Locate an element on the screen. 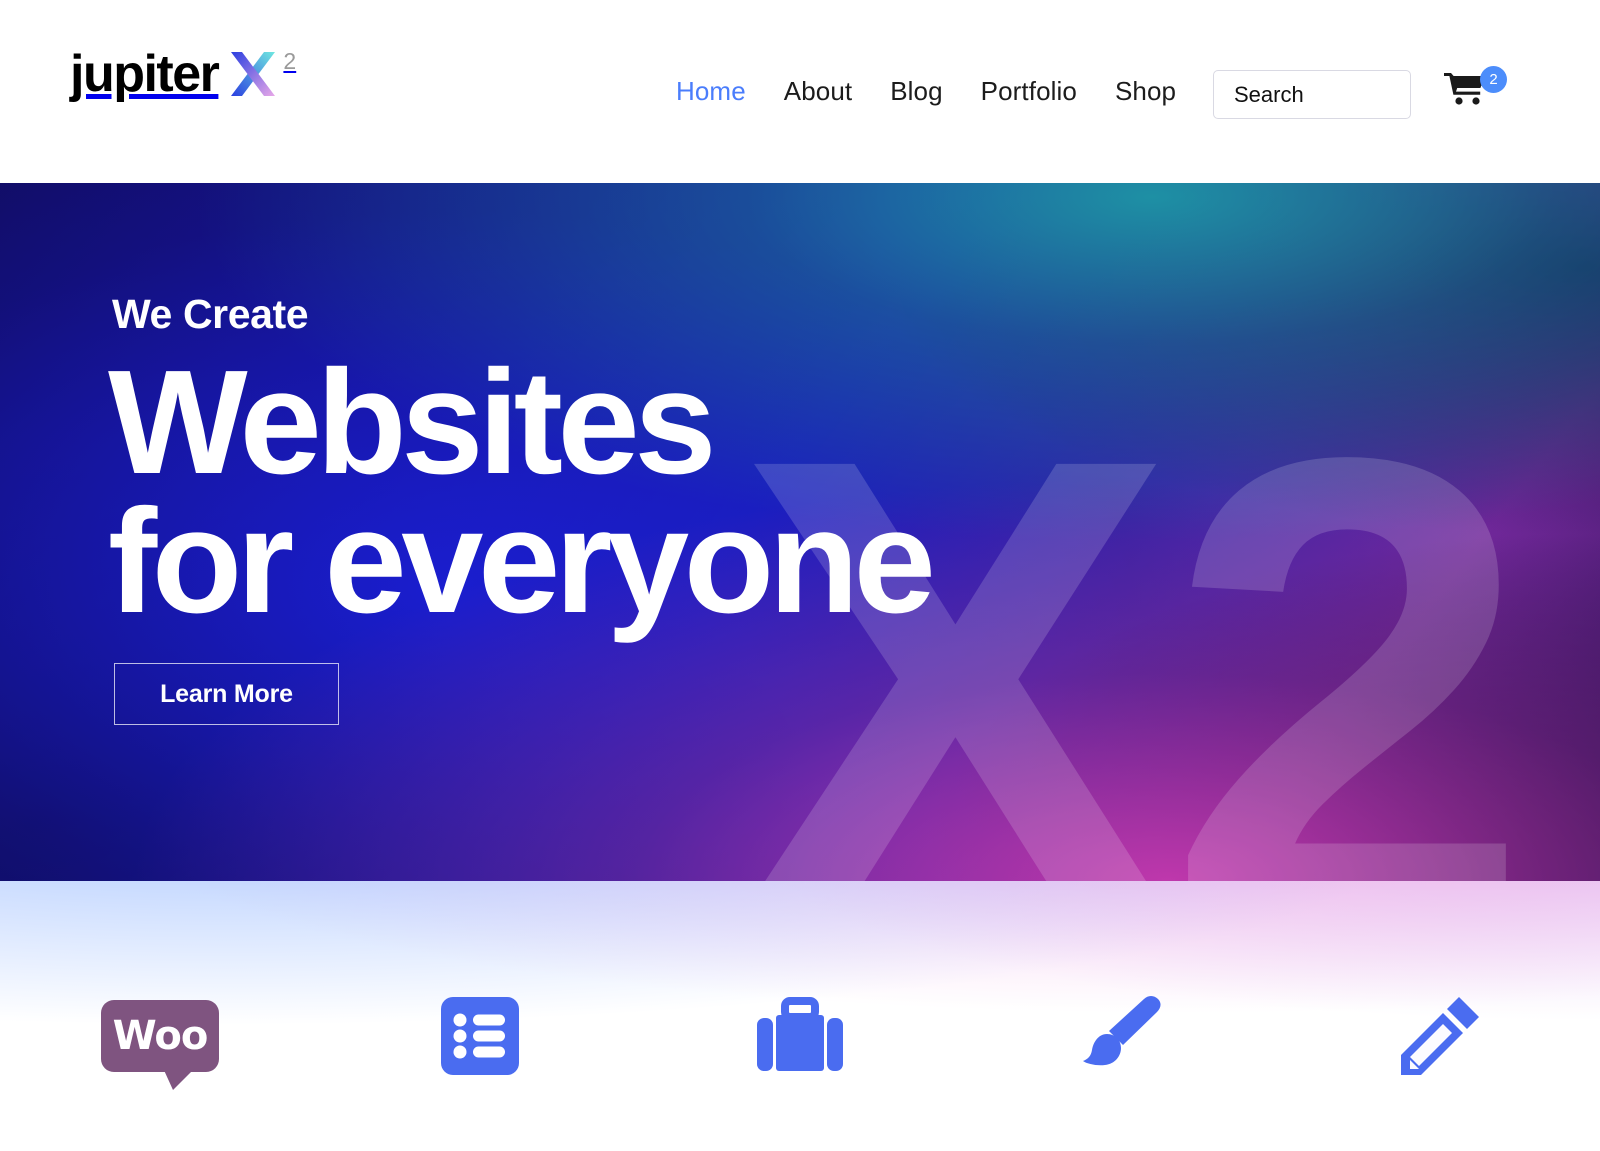 This screenshot has height=1151, width=1600. main-navigation: Home About Blog Portfolio Shop is located at coordinates (926, 91).